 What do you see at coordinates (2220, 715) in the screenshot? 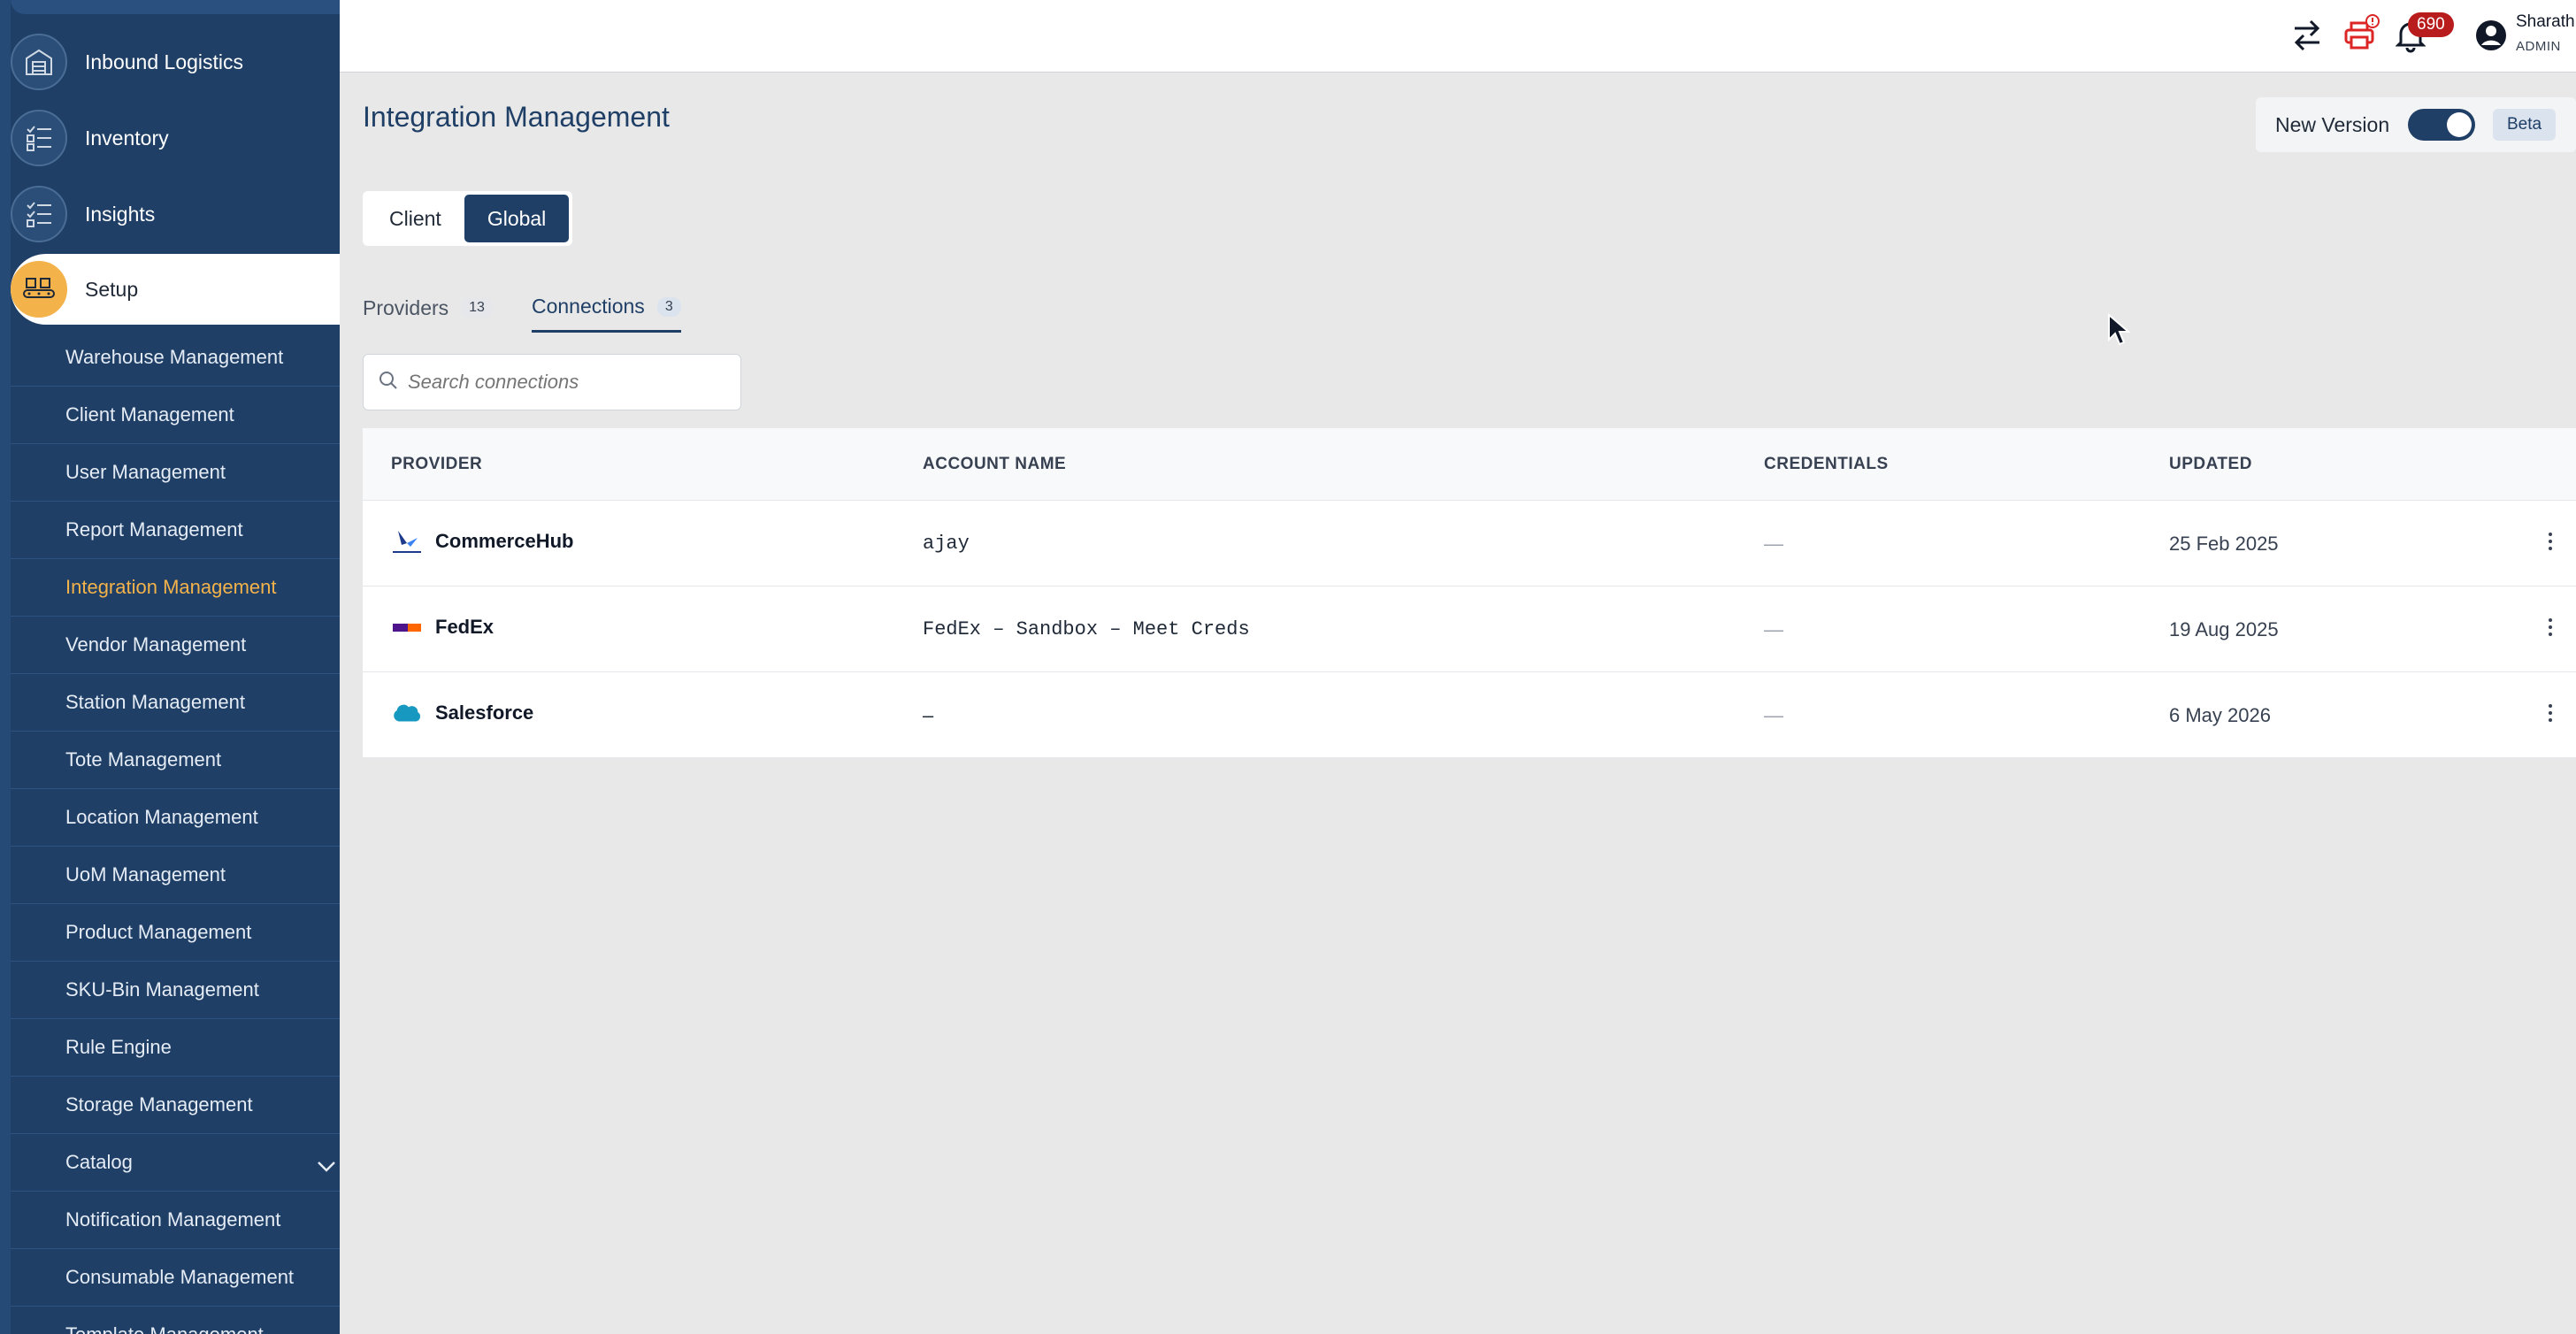
I see `updated-cell: 6 May 2026` at bounding box center [2220, 715].